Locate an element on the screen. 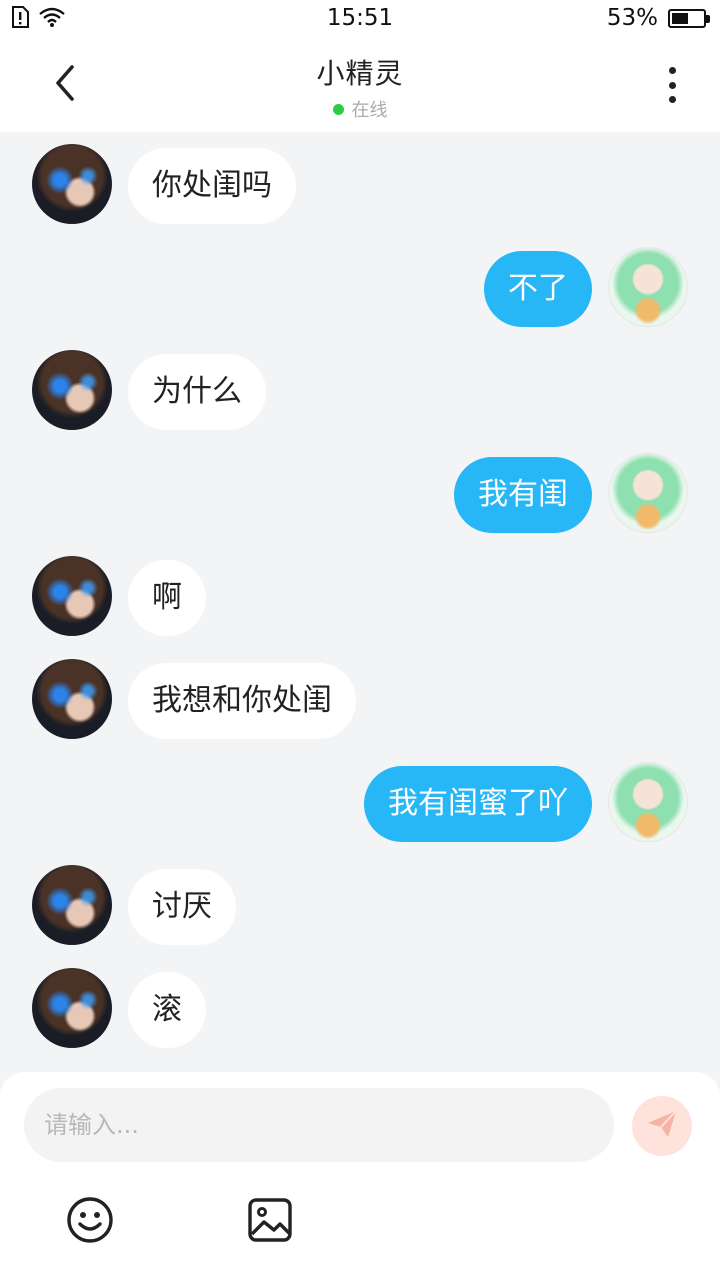 This screenshot has height=1280, width=720. sent-message-bubble: 我有闺蜜了吖 is located at coordinates (478, 804).